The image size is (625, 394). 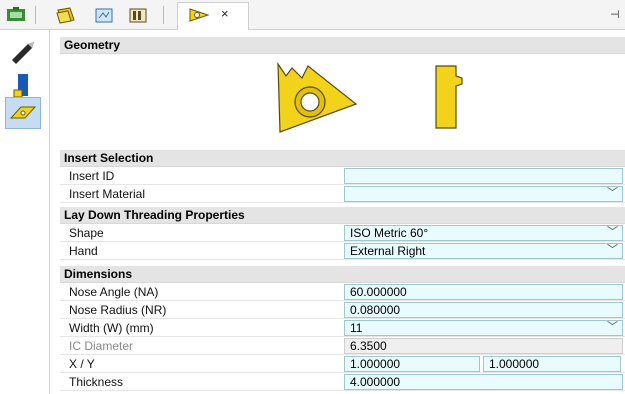 I want to click on thickness-label: Thickness, so click(x=96, y=382).